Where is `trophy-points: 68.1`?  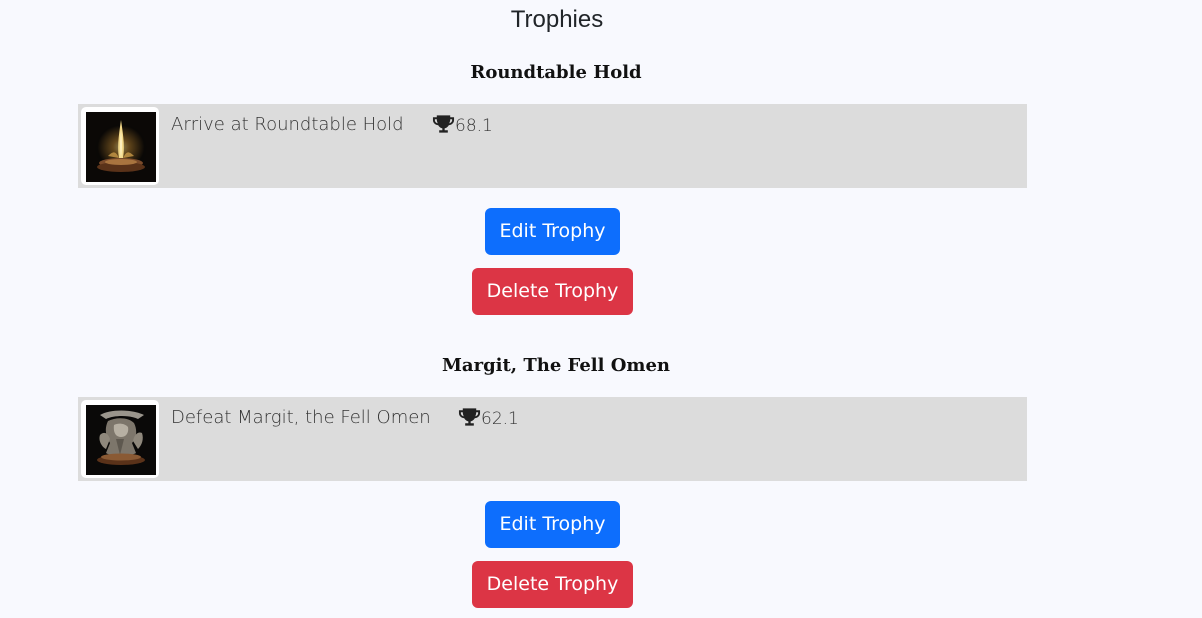
trophy-points: 68.1 is located at coordinates (462, 125).